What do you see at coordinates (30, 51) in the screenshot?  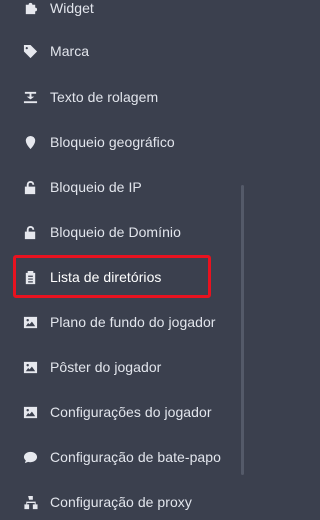 I see `tag-icon` at bounding box center [30, 51].